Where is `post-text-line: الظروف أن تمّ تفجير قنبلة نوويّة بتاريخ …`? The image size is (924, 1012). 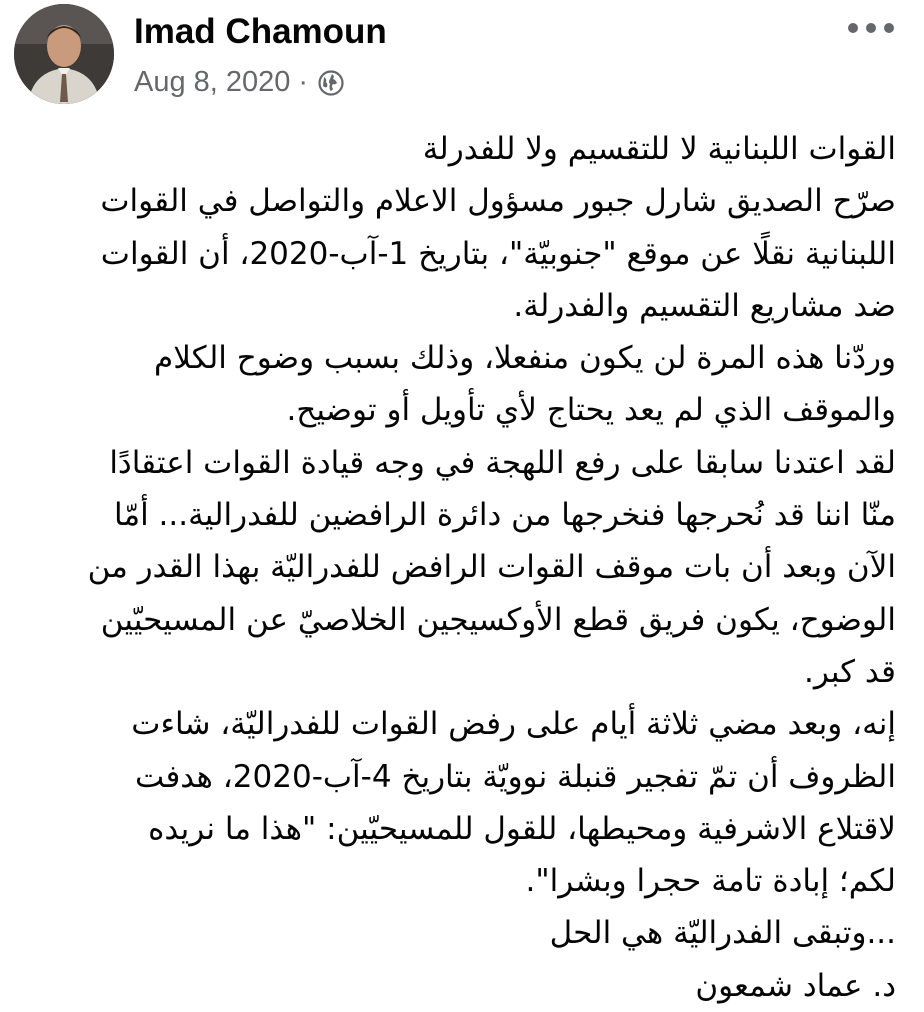 post-text-line: الظروف أن تمّ تفجير قنبلة نوويّة بتاريخ … is located at coordinates (515, 776).